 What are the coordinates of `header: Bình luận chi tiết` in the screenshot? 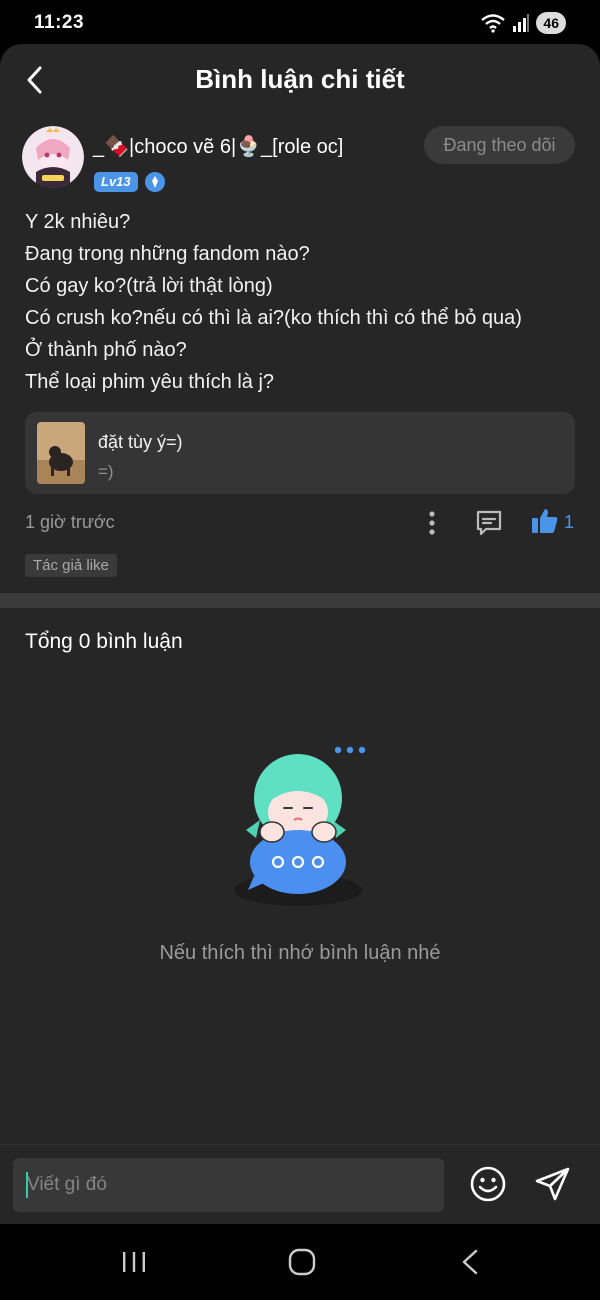 It's located at (300, 80).